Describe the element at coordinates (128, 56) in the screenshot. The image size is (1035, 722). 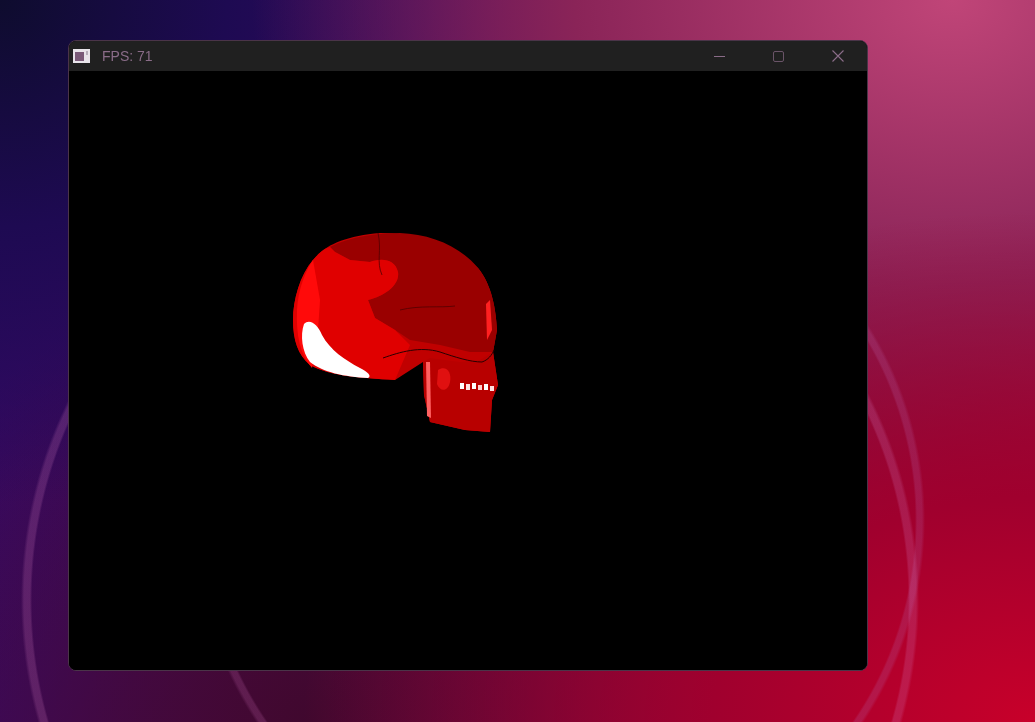
I see `window-title: FPS: 71` at that location.